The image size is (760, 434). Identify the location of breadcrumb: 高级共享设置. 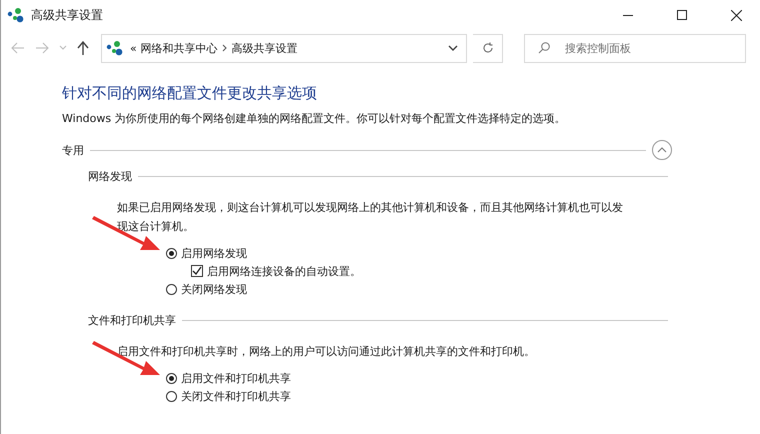
(265, 48).